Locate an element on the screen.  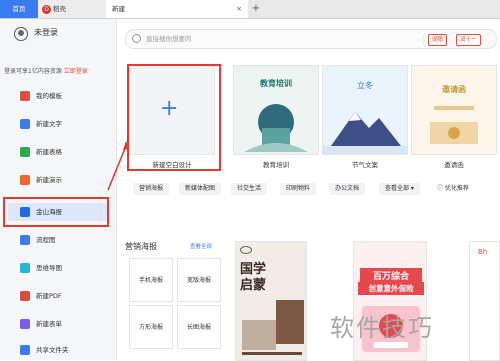
card-title: 教育培训 is located at coordinates (276, 83).